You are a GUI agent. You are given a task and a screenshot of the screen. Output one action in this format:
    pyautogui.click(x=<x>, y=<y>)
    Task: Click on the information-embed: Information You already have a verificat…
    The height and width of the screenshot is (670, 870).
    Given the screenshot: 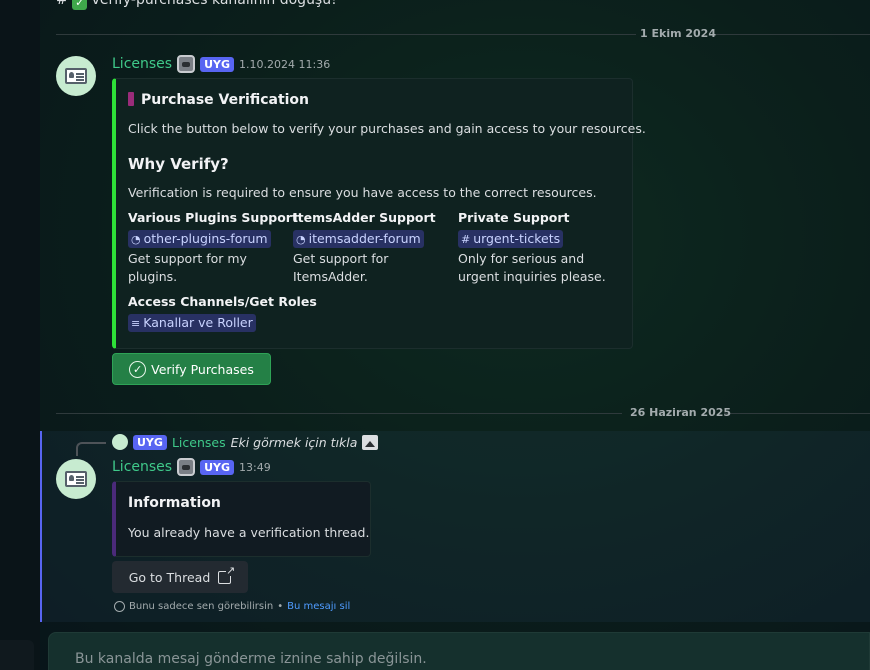 What is the action you would take?
    pyautogui.click(x=241, y=519)
    